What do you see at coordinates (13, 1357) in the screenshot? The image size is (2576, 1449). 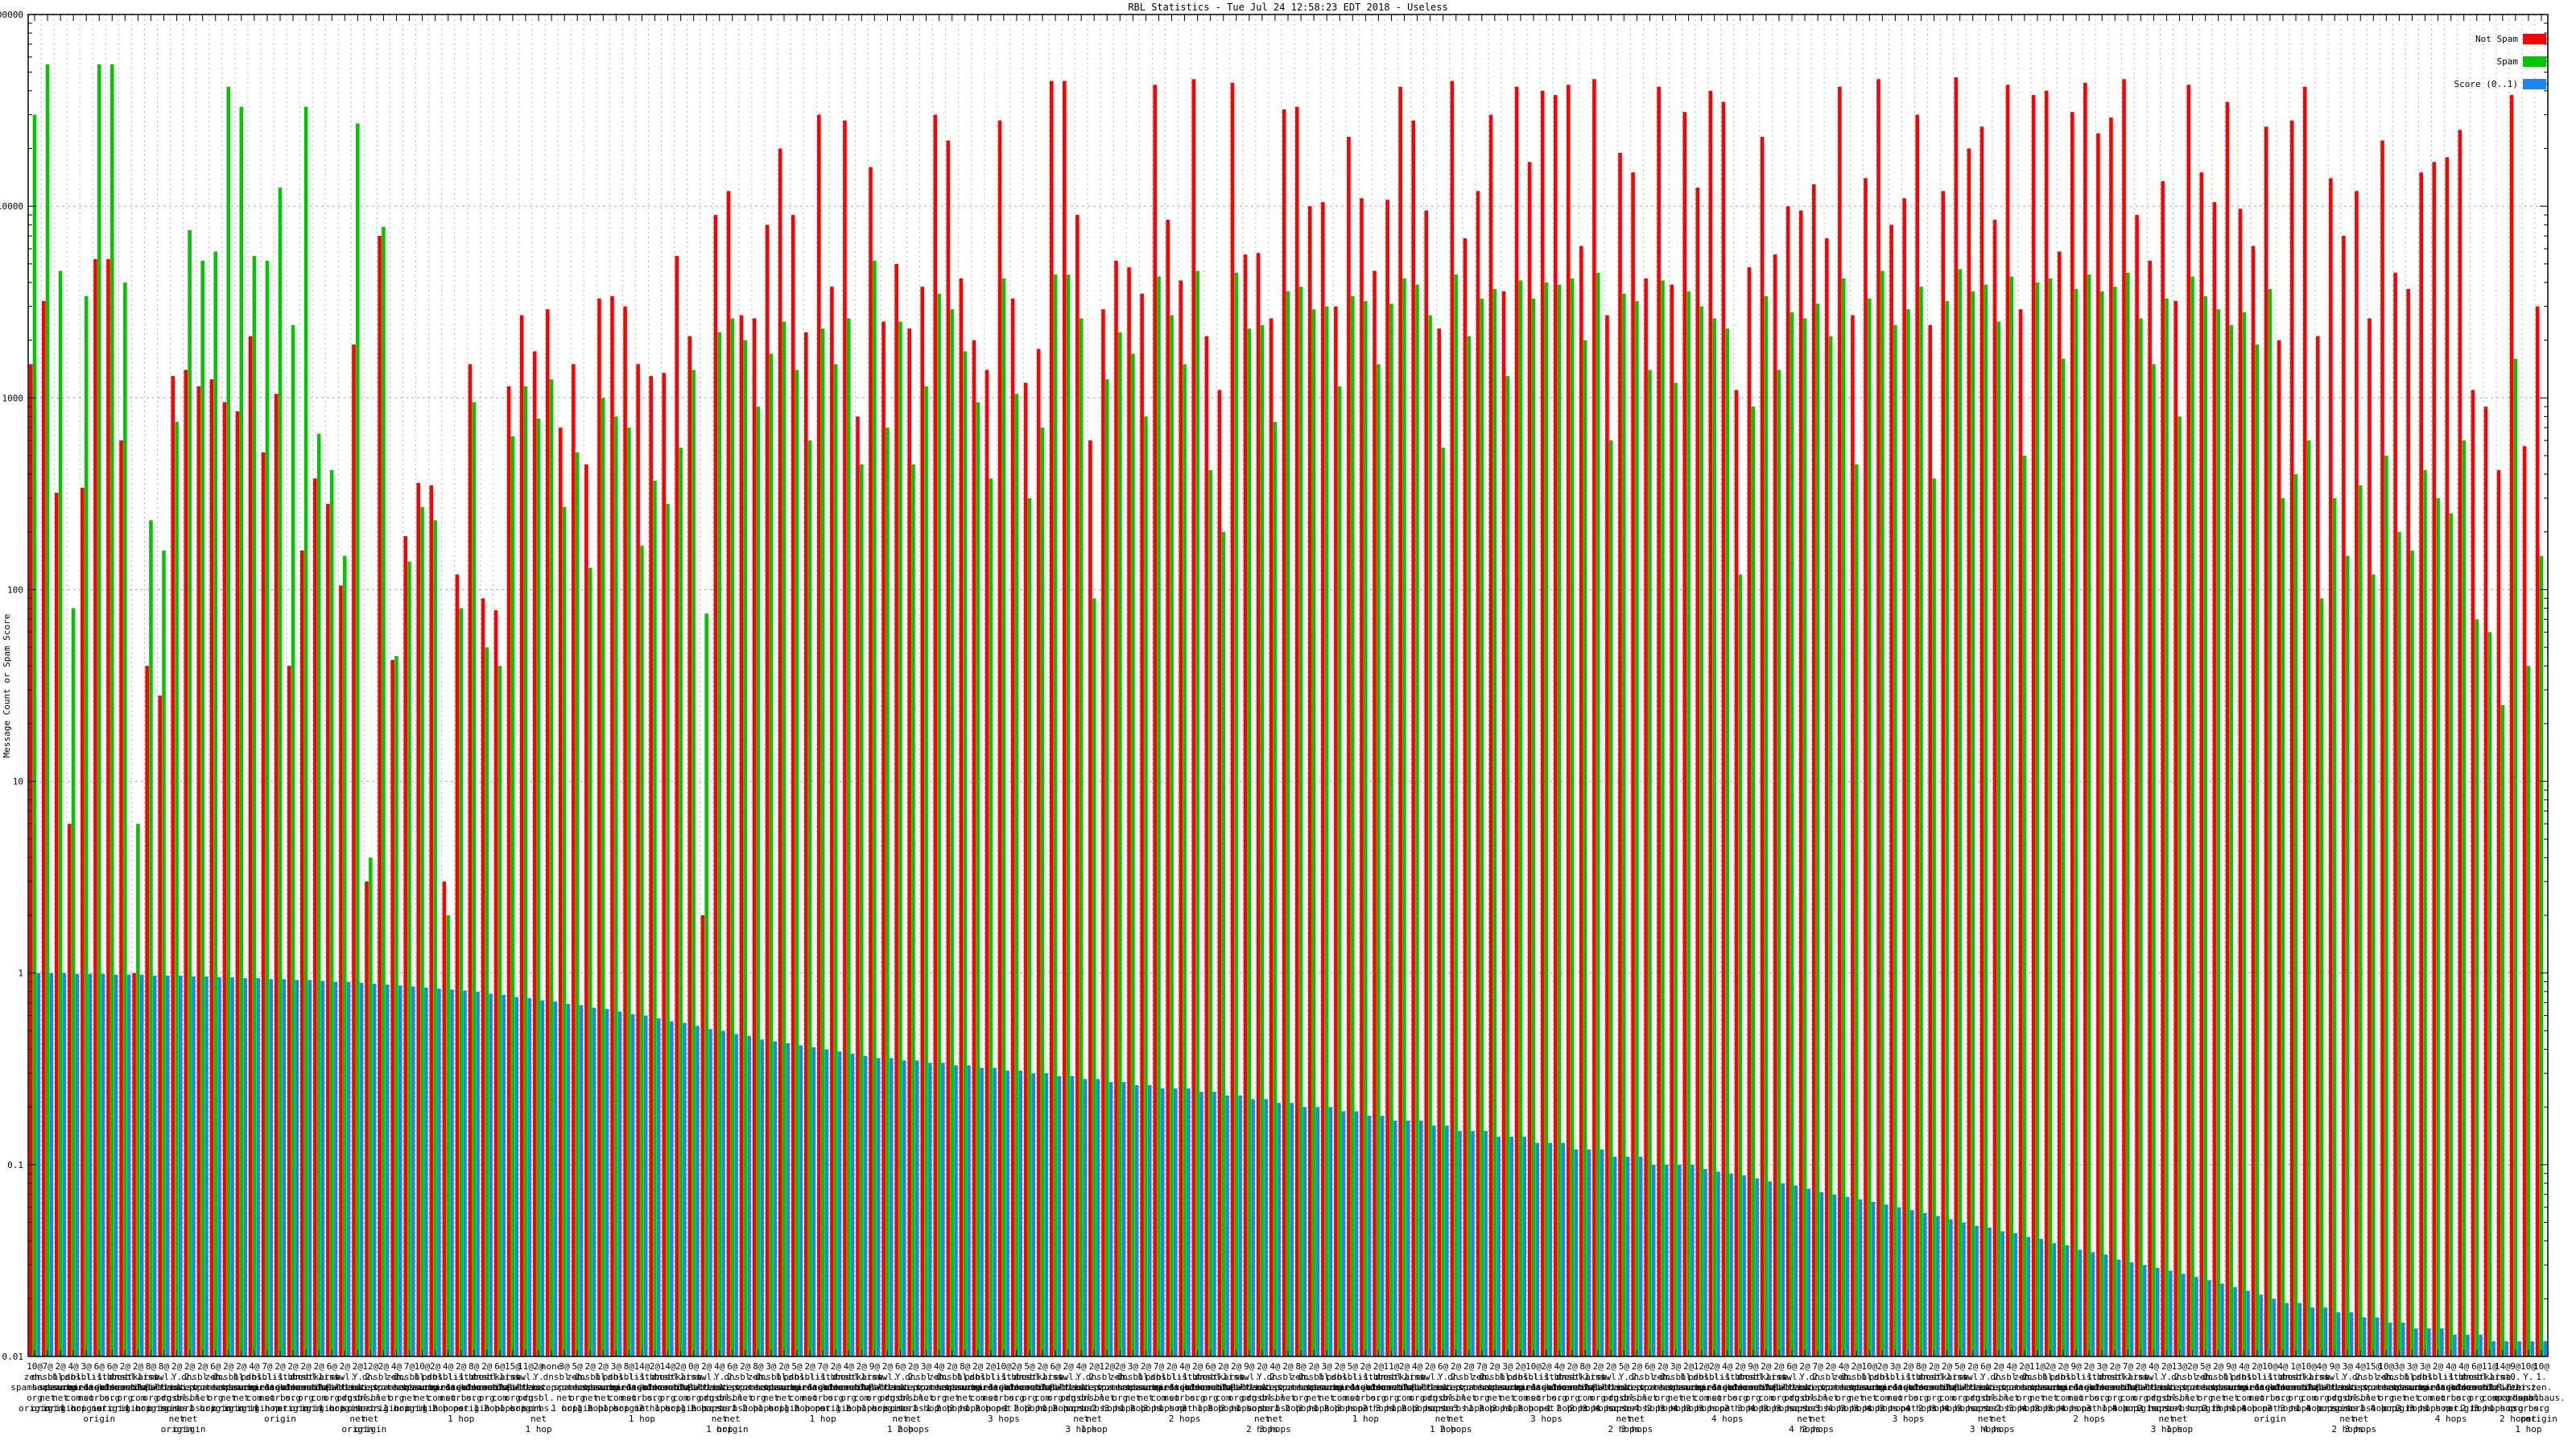 I see `svg-text: 0.01` at bounding box center [13, 1357].